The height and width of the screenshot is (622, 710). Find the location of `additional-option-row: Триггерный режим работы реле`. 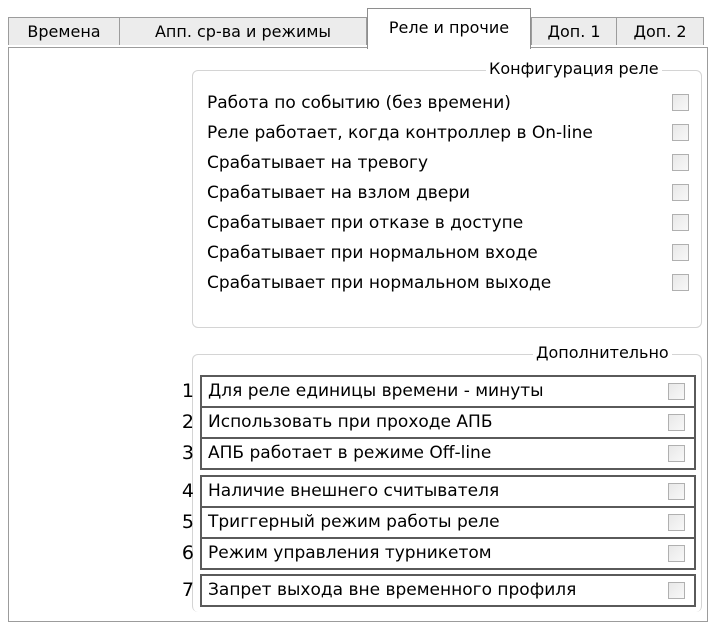

additional-option-row: Триггерный режим работы реле is located at coordinates (448, 522).